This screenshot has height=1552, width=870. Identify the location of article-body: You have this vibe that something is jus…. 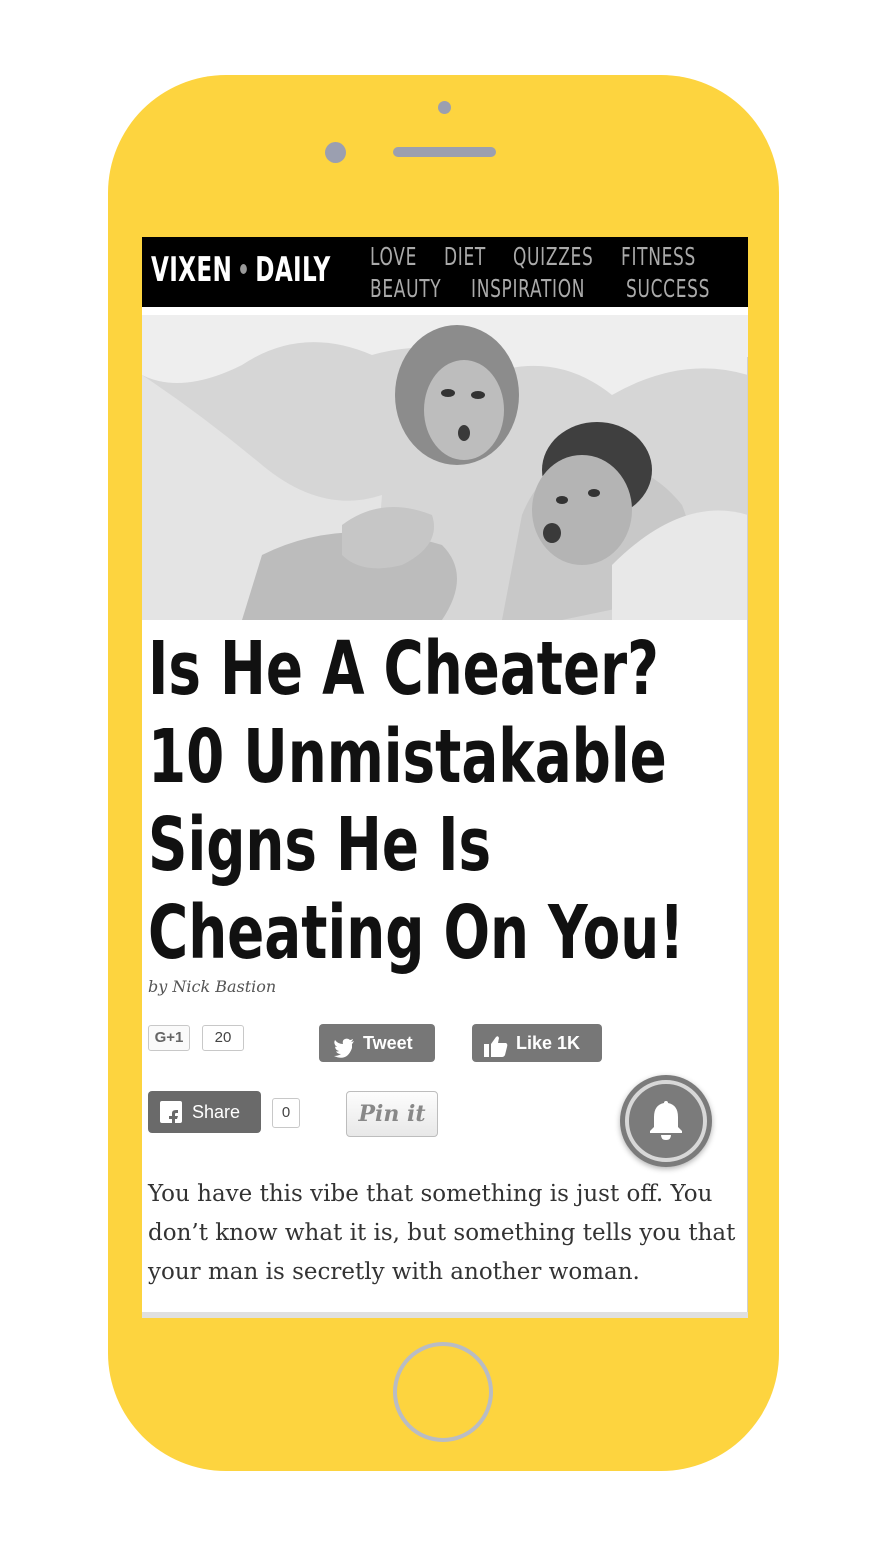
(442, 1233).